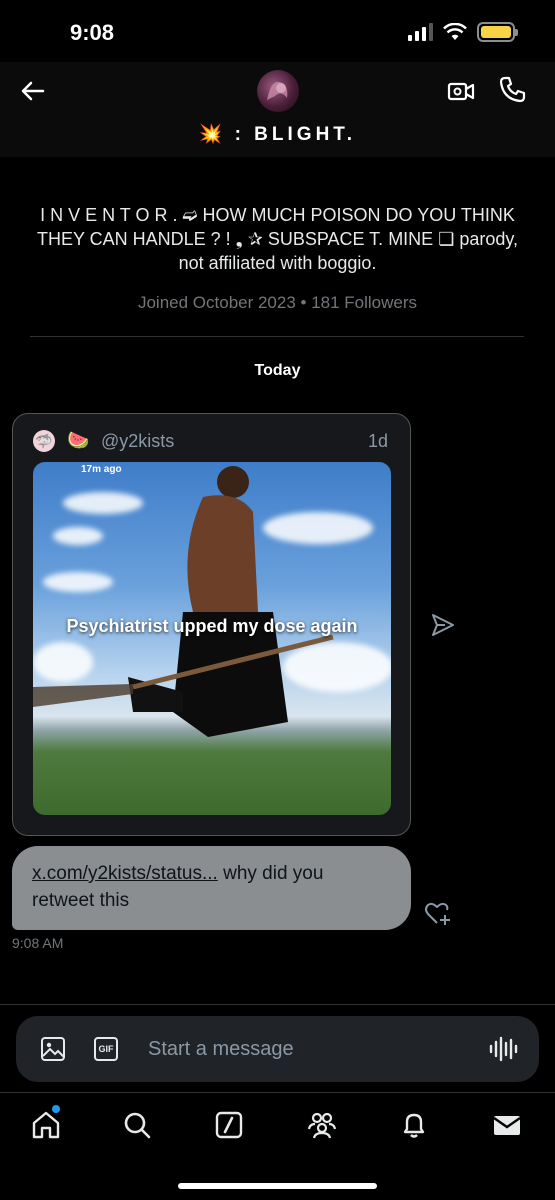 This screenshot has height=1200, width=555. What do you see at coordinates (443, 625) in the screenshot?
I see `share-icon` at bounding box center [443, 625].